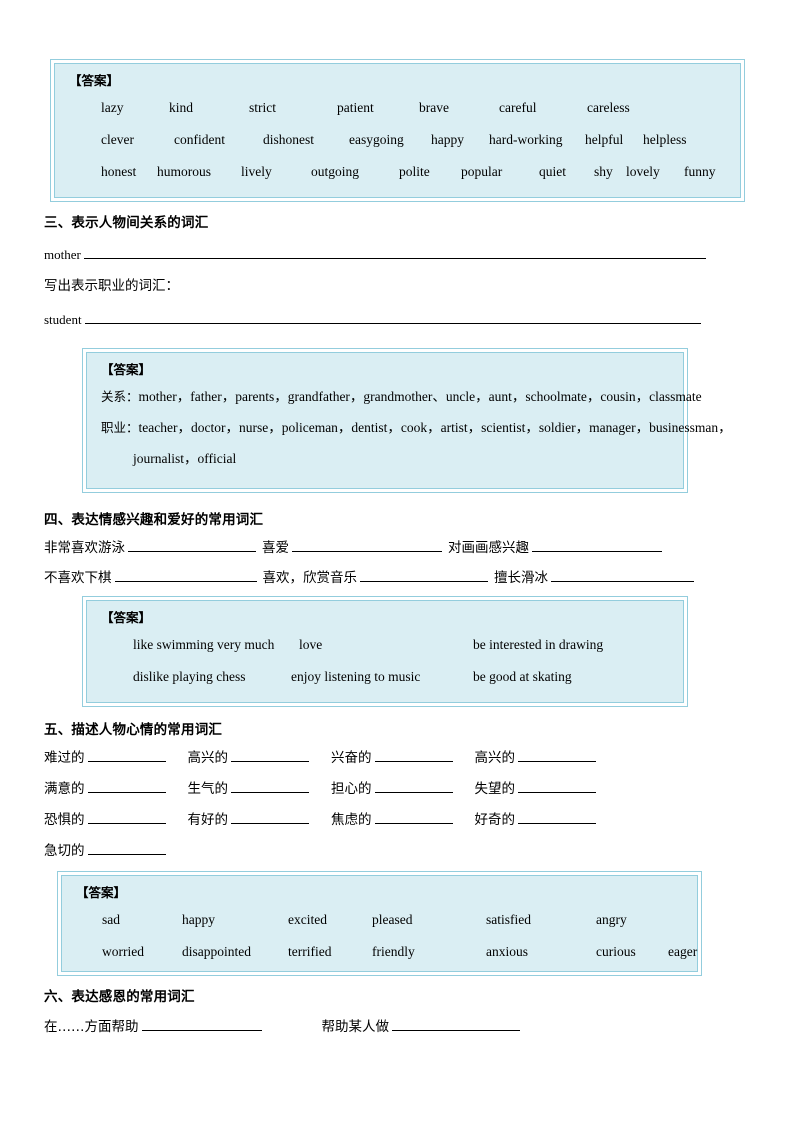  What do you see at coordinates (414, 171) in the screenshot?
I see `answer-word: polite` at bounding box center [414, 171].